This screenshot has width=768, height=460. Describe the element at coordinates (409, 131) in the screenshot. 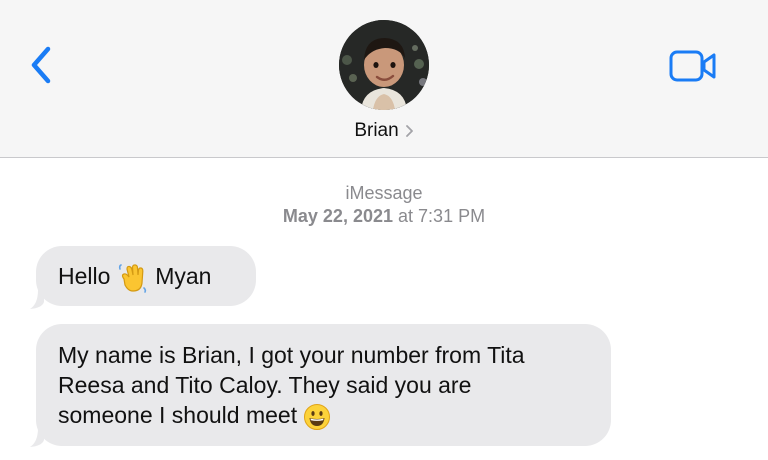

I see `chevron-right-icon` at that location.